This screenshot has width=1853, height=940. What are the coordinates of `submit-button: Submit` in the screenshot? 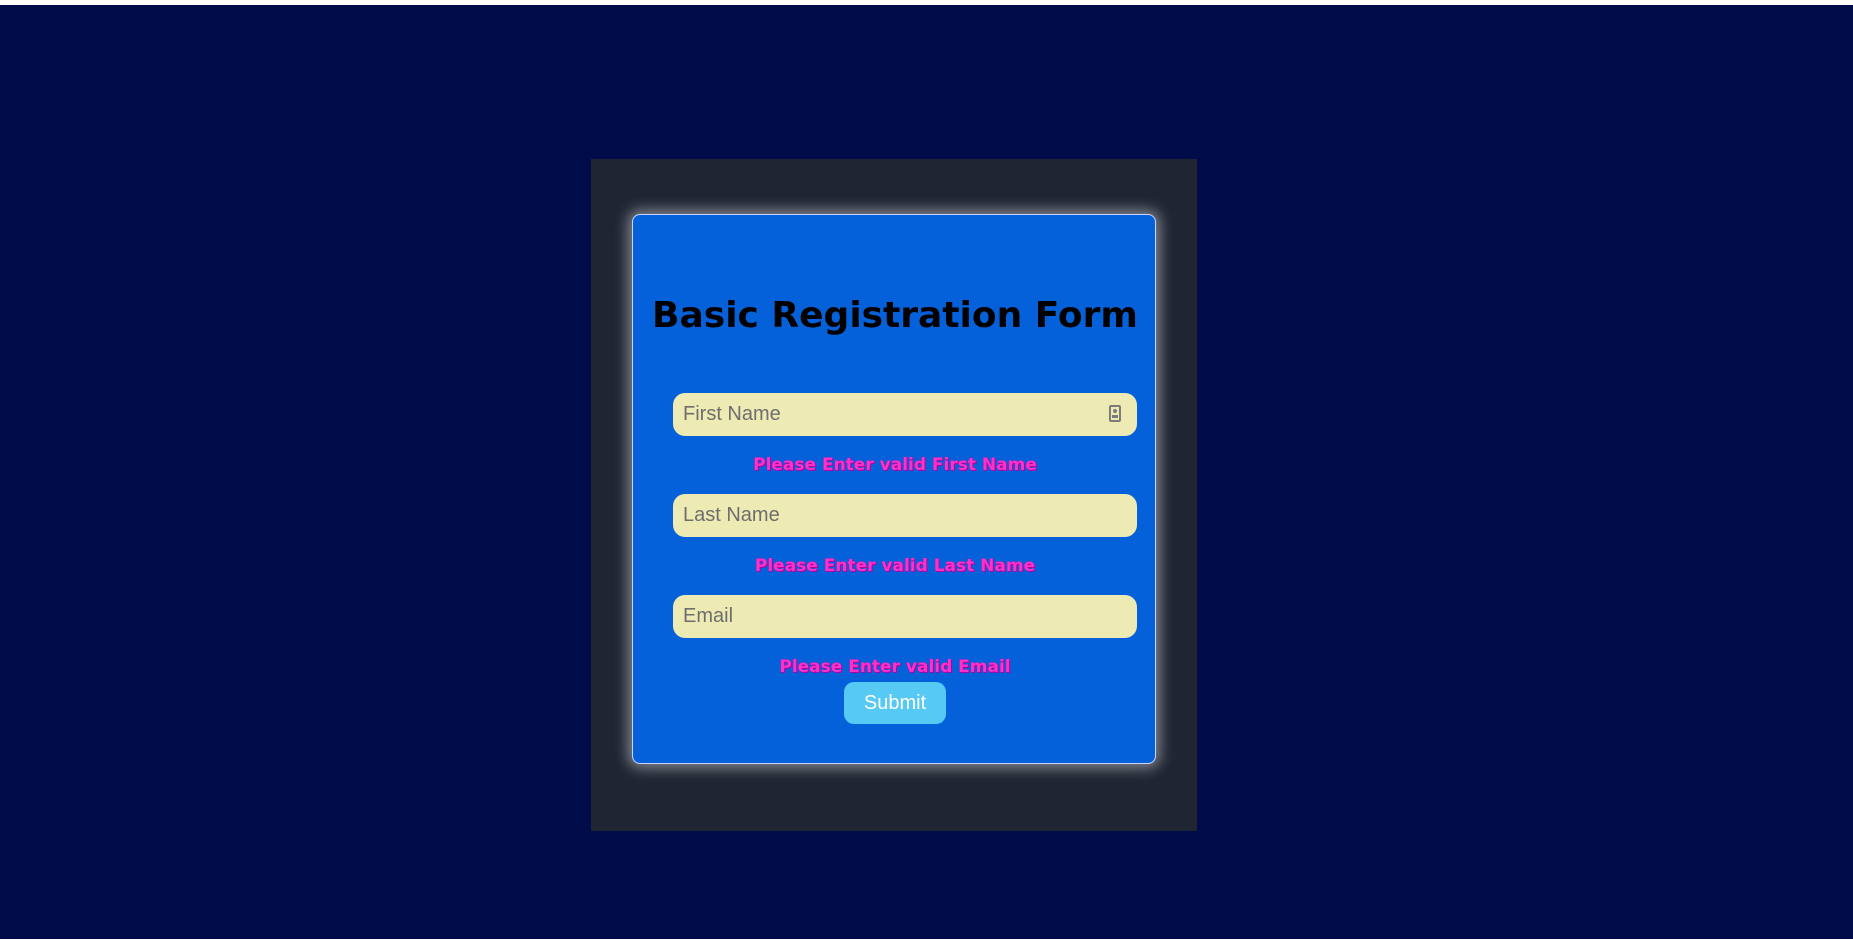 It's located at (895, 703).